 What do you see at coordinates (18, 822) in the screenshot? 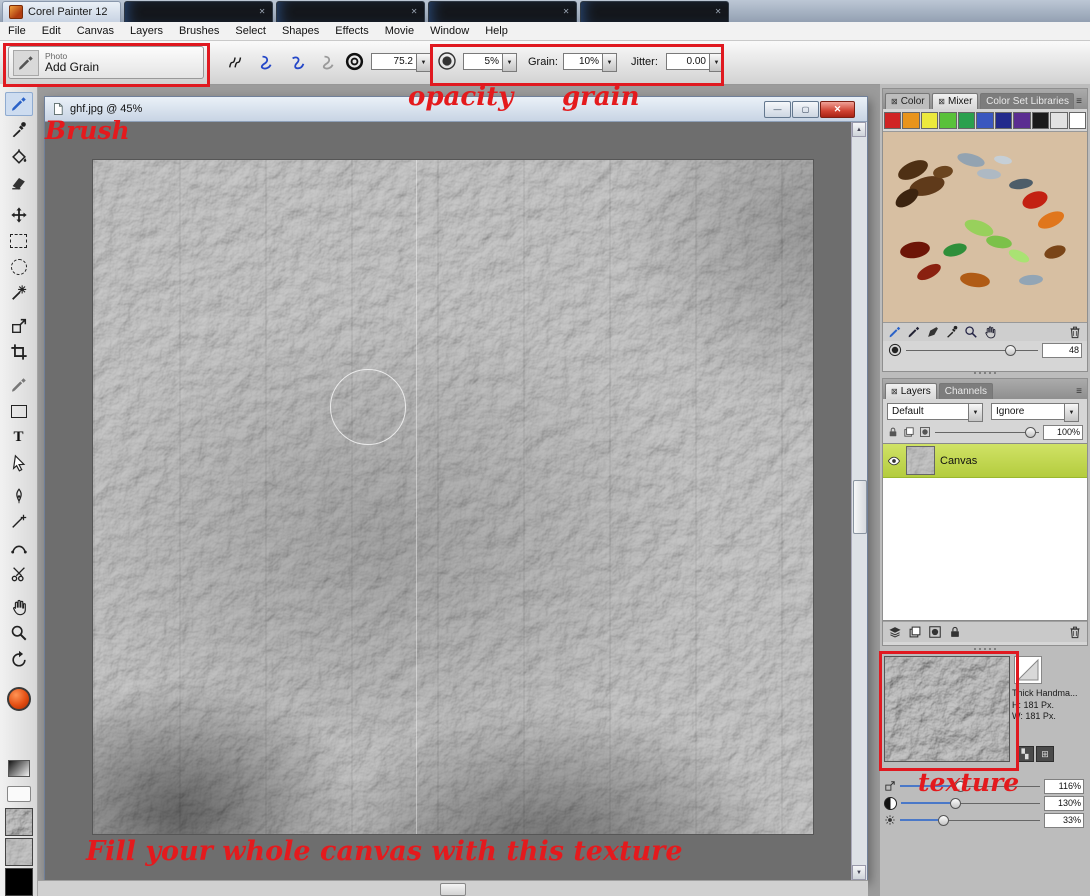
I see `paper-selector` at bounding box center [18, 822].